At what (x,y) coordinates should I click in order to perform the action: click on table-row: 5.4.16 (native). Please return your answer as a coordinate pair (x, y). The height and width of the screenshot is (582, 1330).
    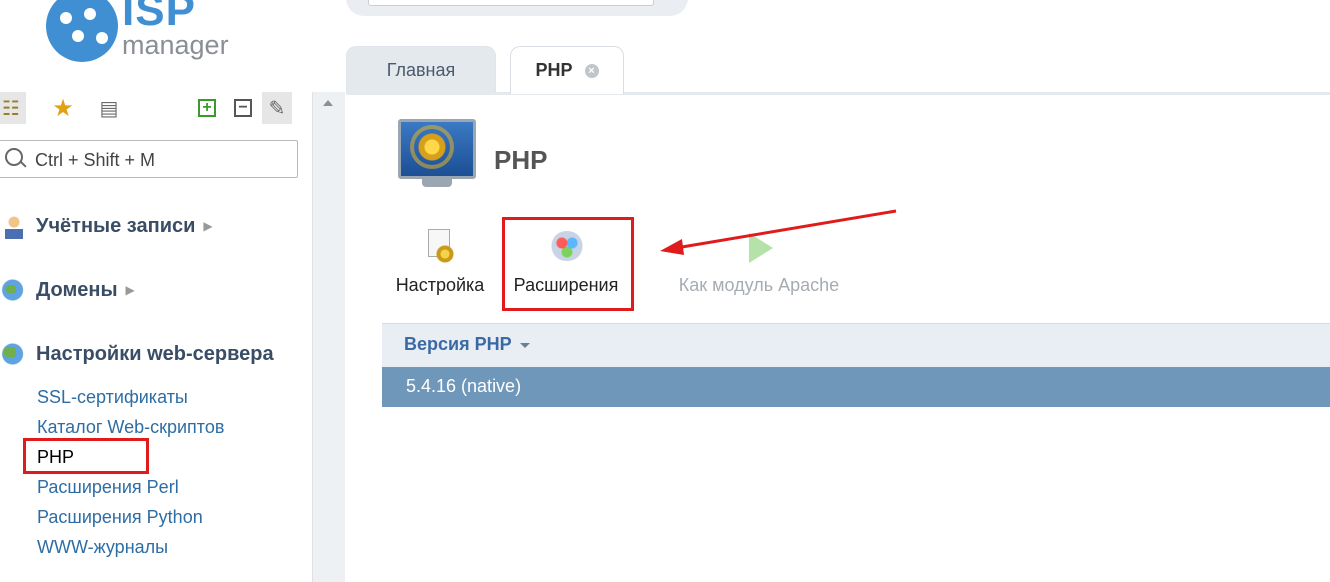
    Looking at the image, I should click on (856, 387).